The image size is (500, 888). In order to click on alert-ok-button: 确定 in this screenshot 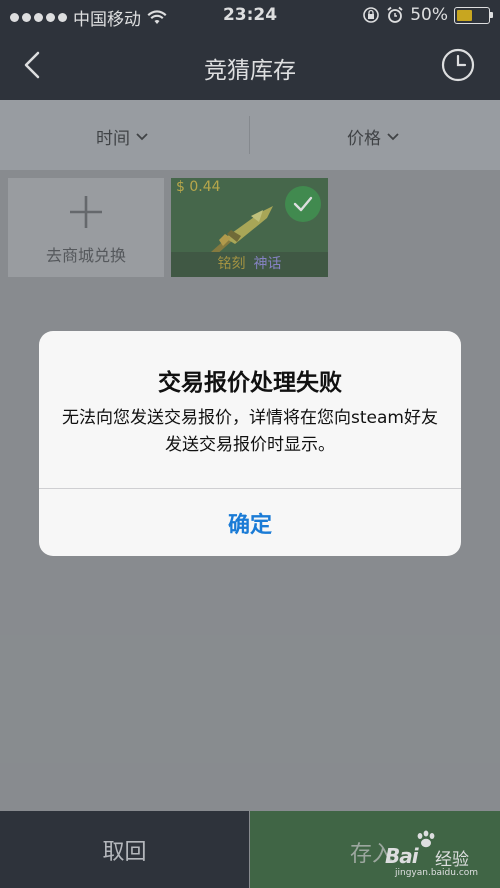, I will do `click(250, 522)`.